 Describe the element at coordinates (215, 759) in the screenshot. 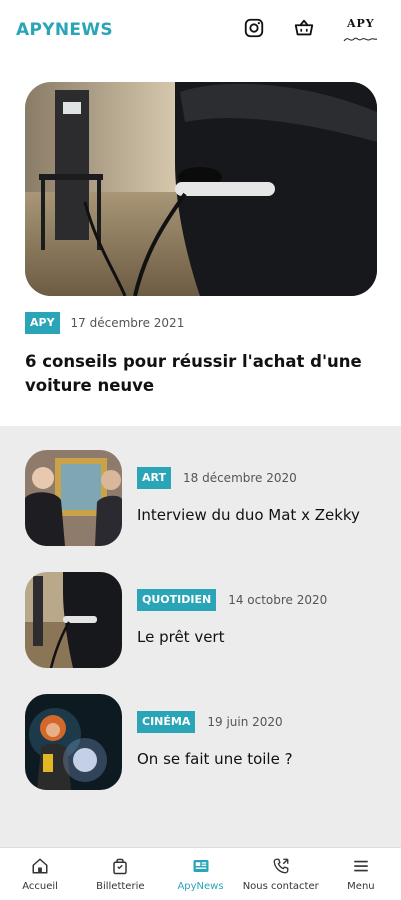

I see `article-title: On se fait une toile ?` at that location.